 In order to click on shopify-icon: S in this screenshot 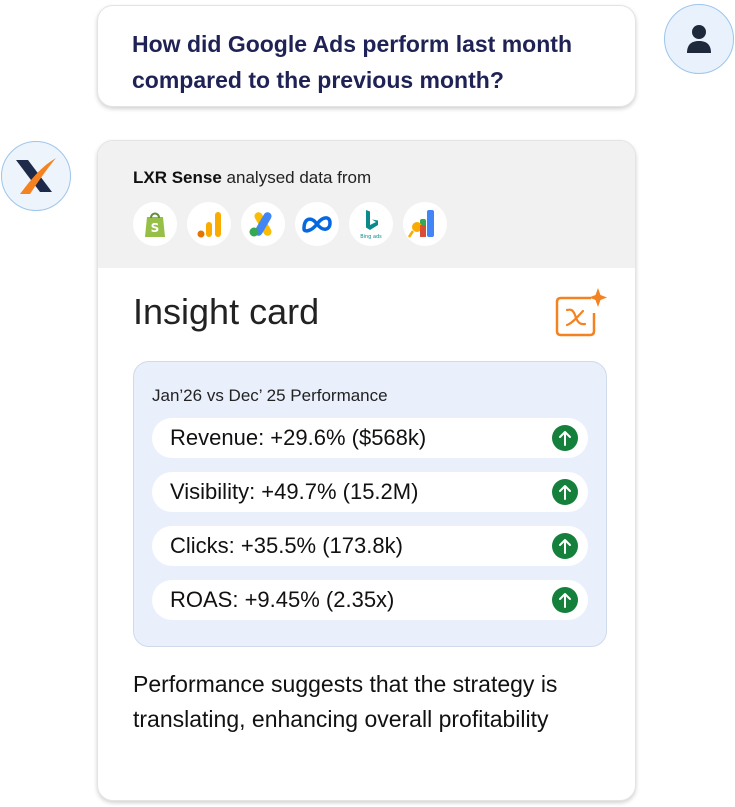, I will do `click(155, 224)`.